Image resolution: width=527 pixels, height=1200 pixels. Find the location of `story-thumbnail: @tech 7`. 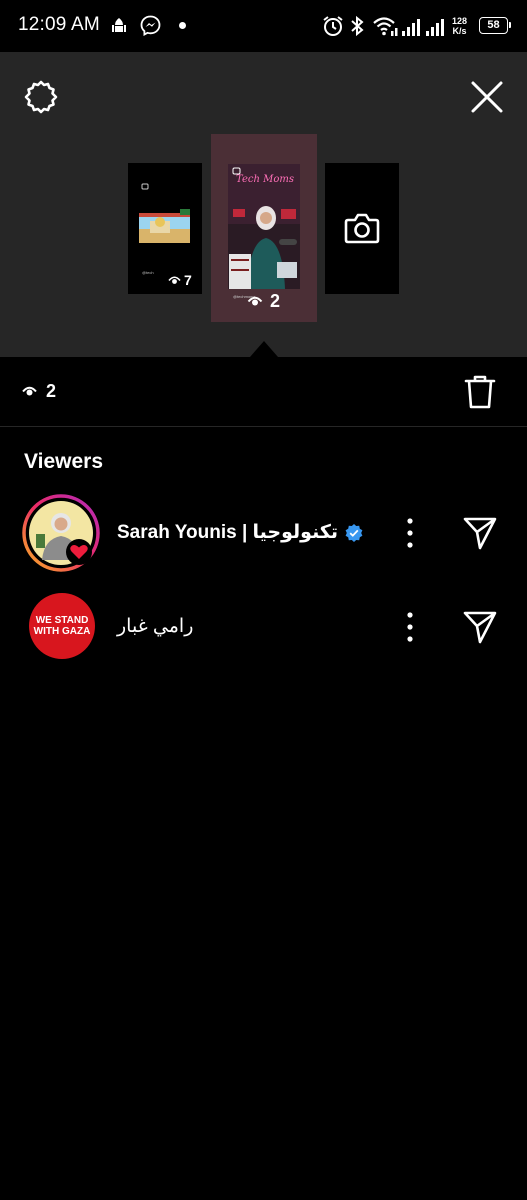

story-thumbnail: @tech 7 is located at coordinates (165, 228).